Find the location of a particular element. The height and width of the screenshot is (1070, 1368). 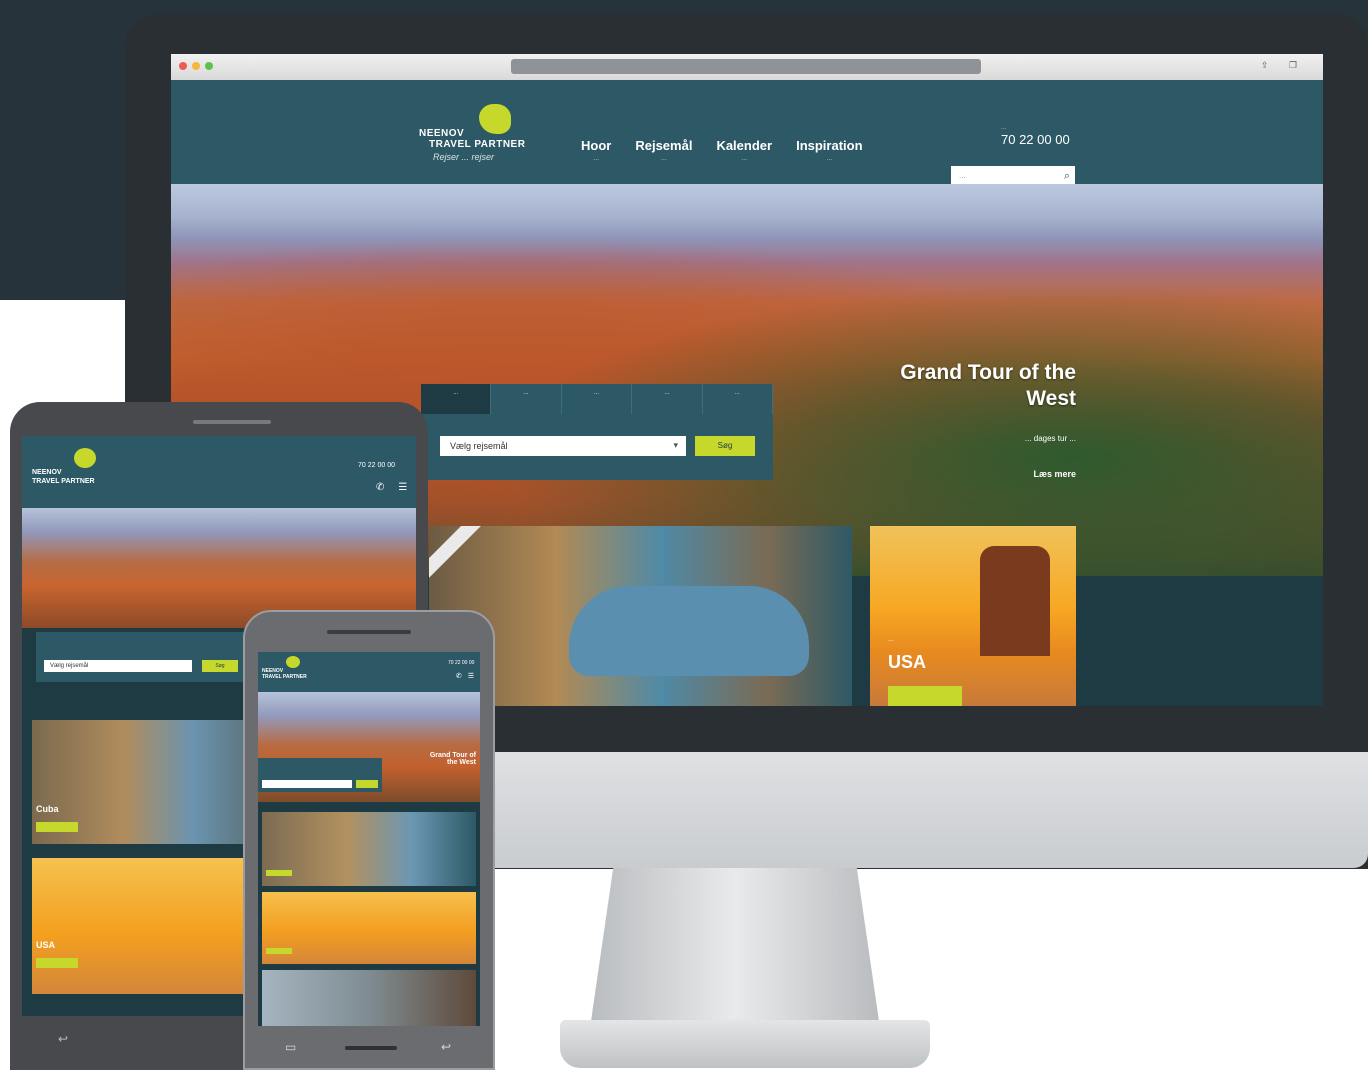

phone-logo: NEENOV TRAVEL PARTNER is located at coordinates (284, 674).